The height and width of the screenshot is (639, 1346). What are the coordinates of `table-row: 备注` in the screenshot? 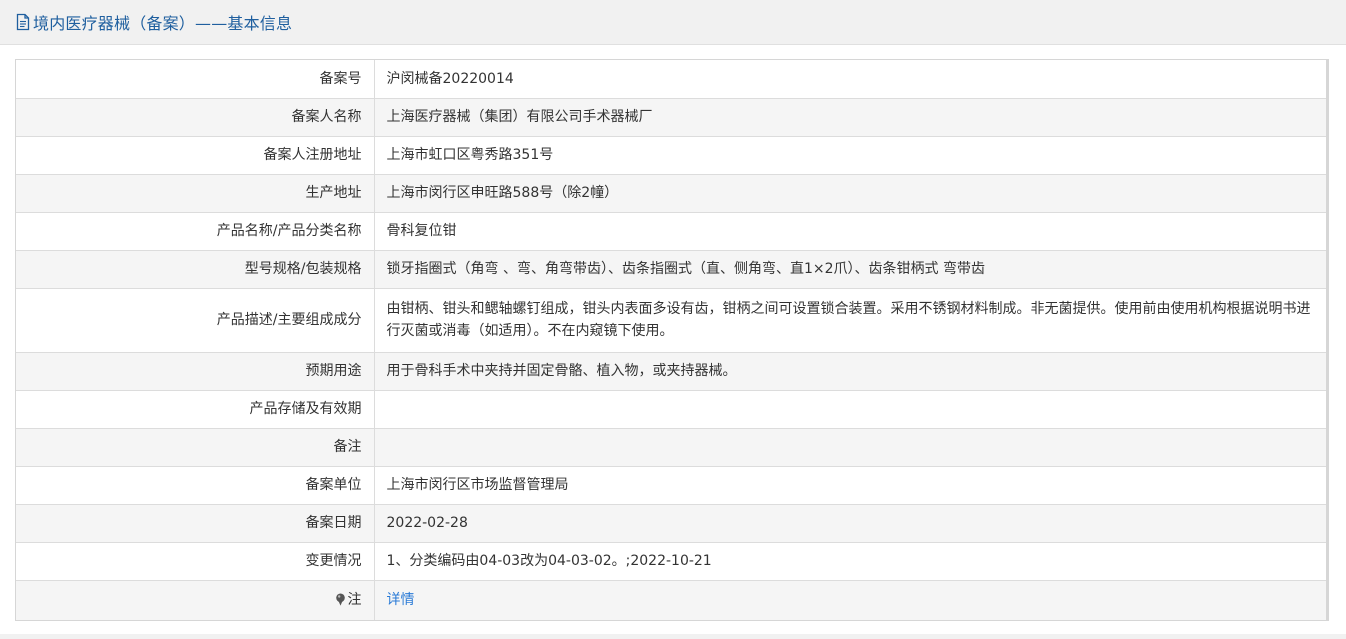 It's located at (671, 447).